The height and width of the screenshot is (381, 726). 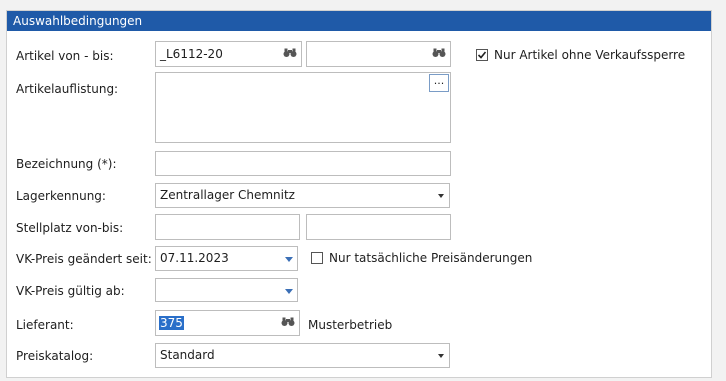 What do you see at coordinates (67, 89) in the screenshot?
I see `artikelauflistung-label: Artikelauflistung:` at bounding box center [67, 89].